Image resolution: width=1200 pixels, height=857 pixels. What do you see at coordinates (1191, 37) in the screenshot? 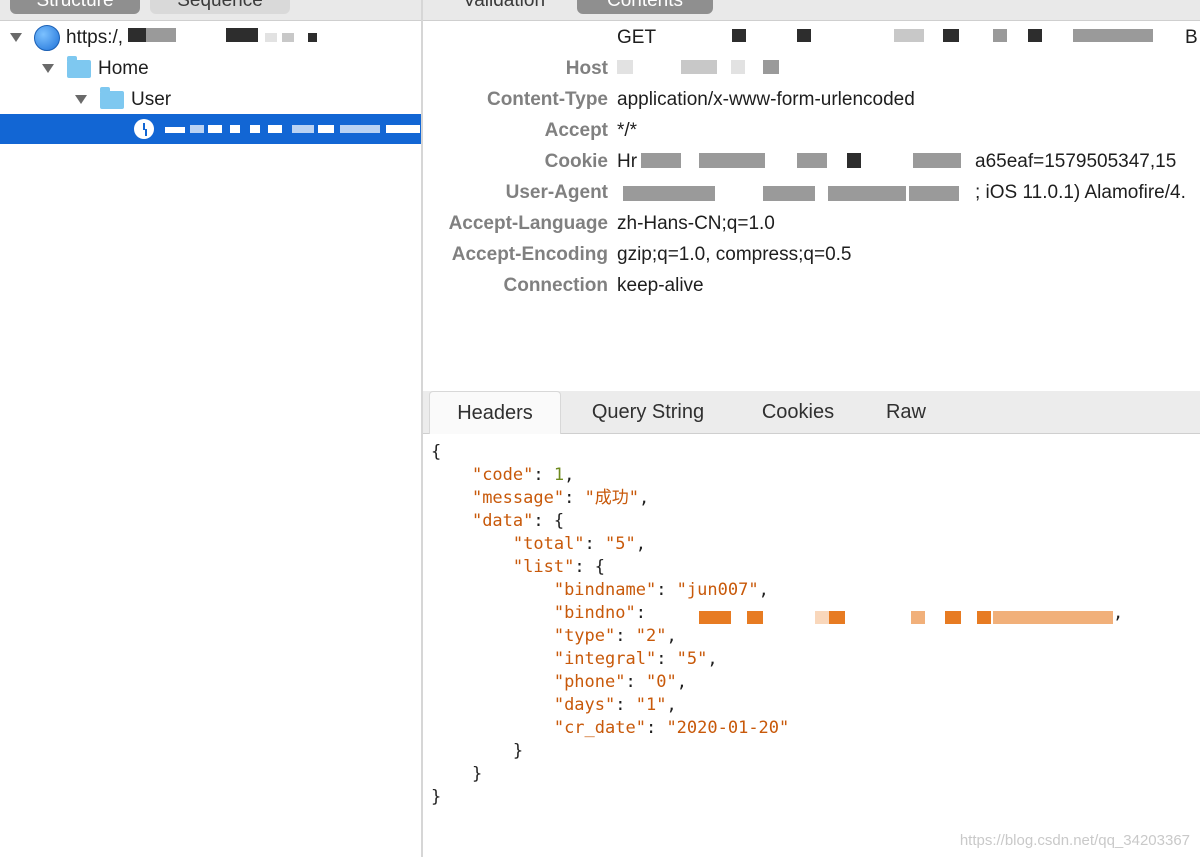
I see `truncated-text: B` at bounding box center [1191, 37].